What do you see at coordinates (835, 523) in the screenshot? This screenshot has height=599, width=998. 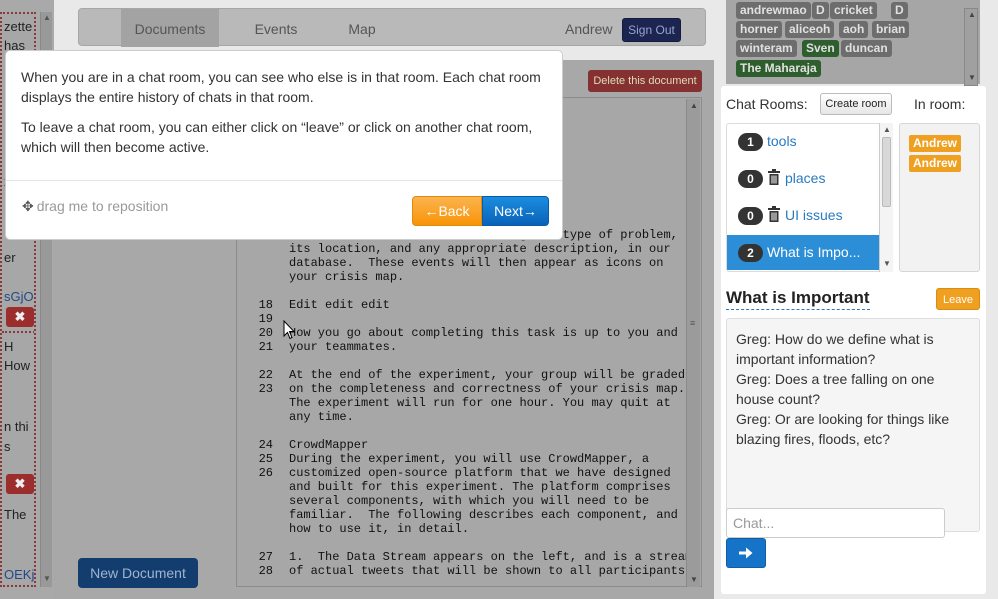 I see `chat-input` at bounding box center [835, 523].